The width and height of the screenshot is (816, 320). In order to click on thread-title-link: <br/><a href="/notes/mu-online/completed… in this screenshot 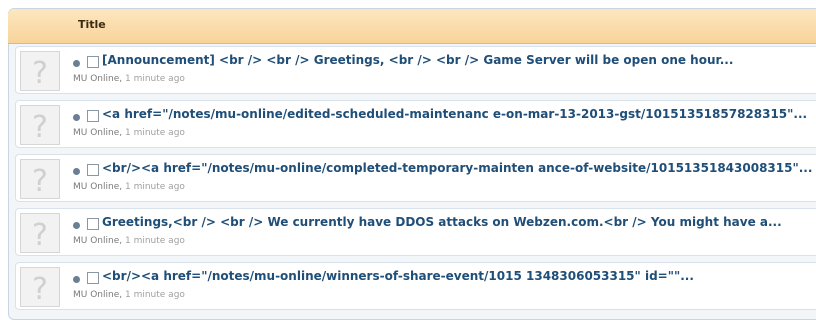, I will do `click(457, 168)`.